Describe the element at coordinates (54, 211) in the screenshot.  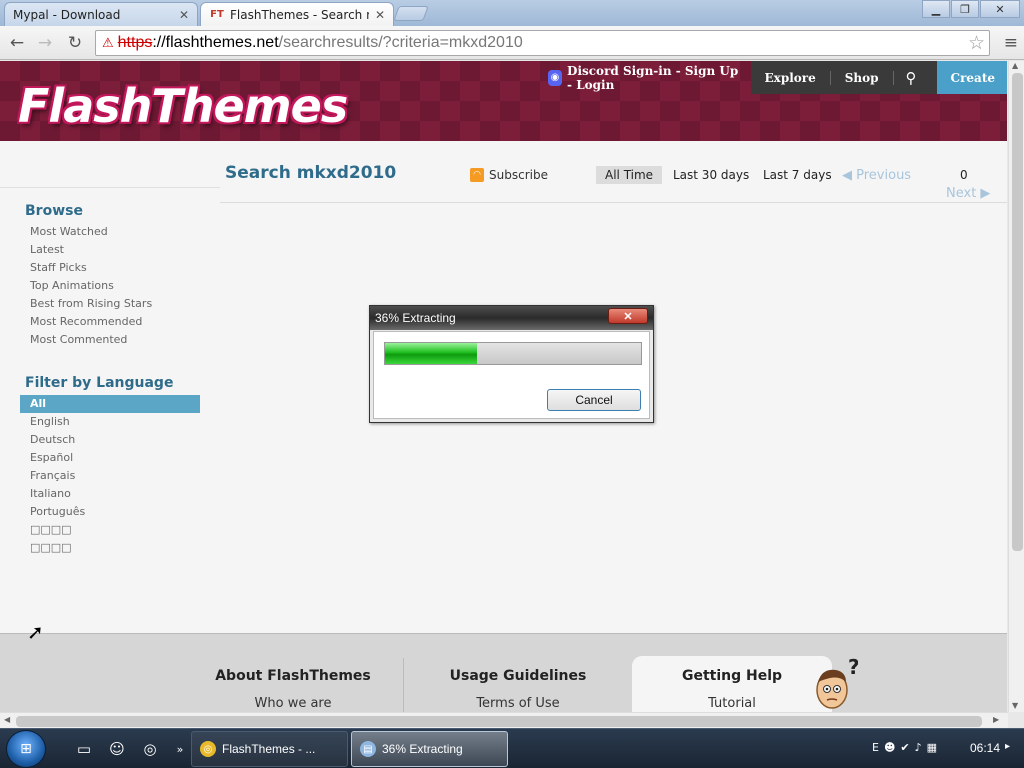
I see `browse-heading: Browse` at that location.